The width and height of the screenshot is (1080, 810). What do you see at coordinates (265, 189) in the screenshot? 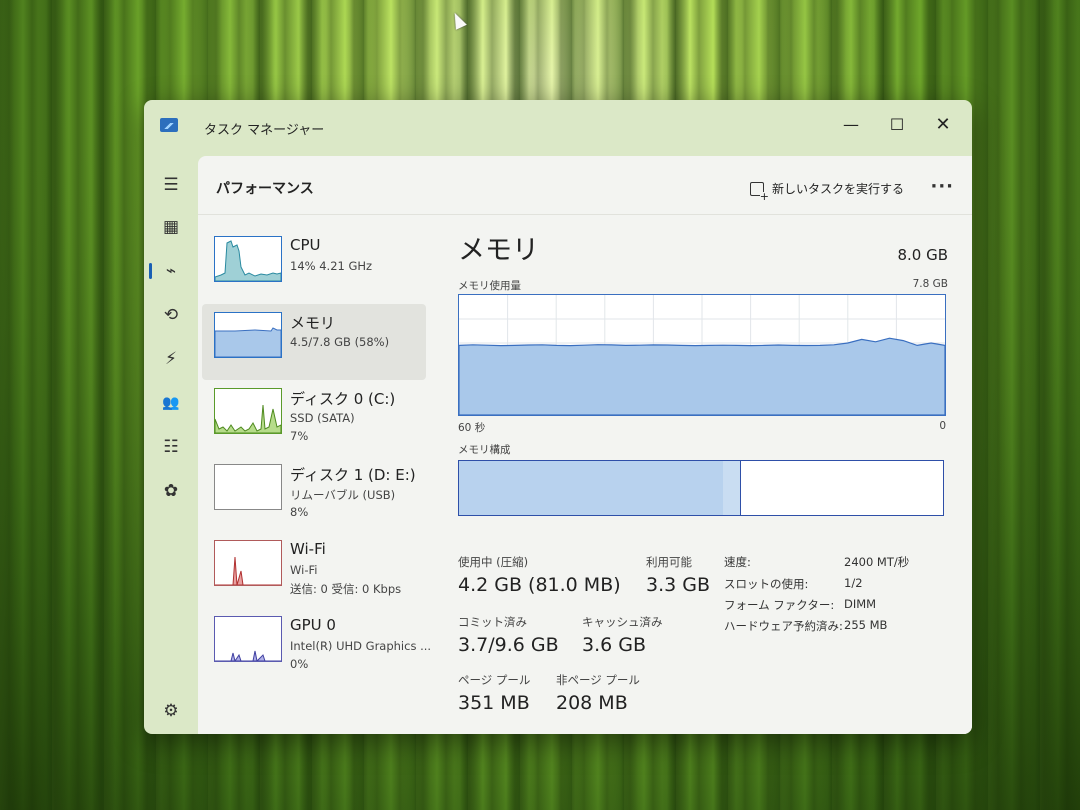
I see `page-title: パフォーマンス` at bounding box center [265, 189].